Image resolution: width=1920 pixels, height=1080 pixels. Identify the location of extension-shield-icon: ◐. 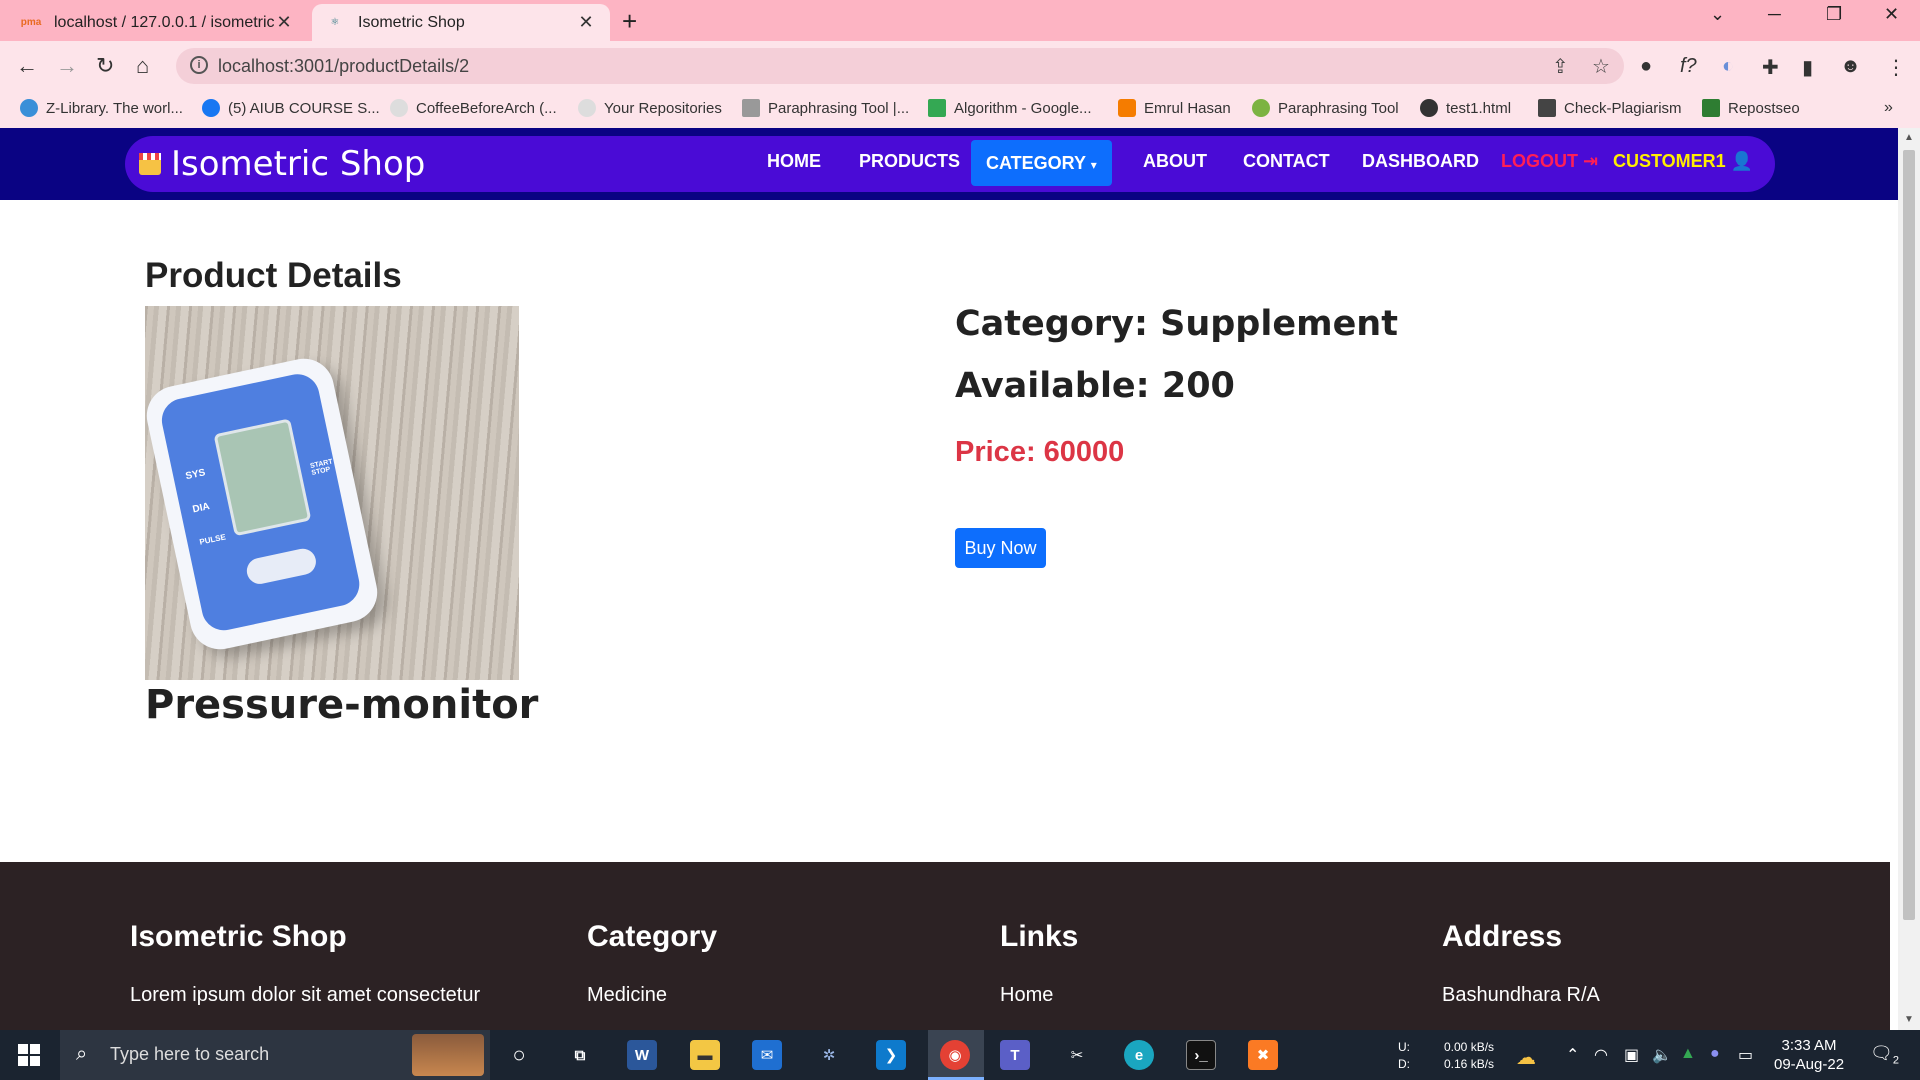
(1728, 66).